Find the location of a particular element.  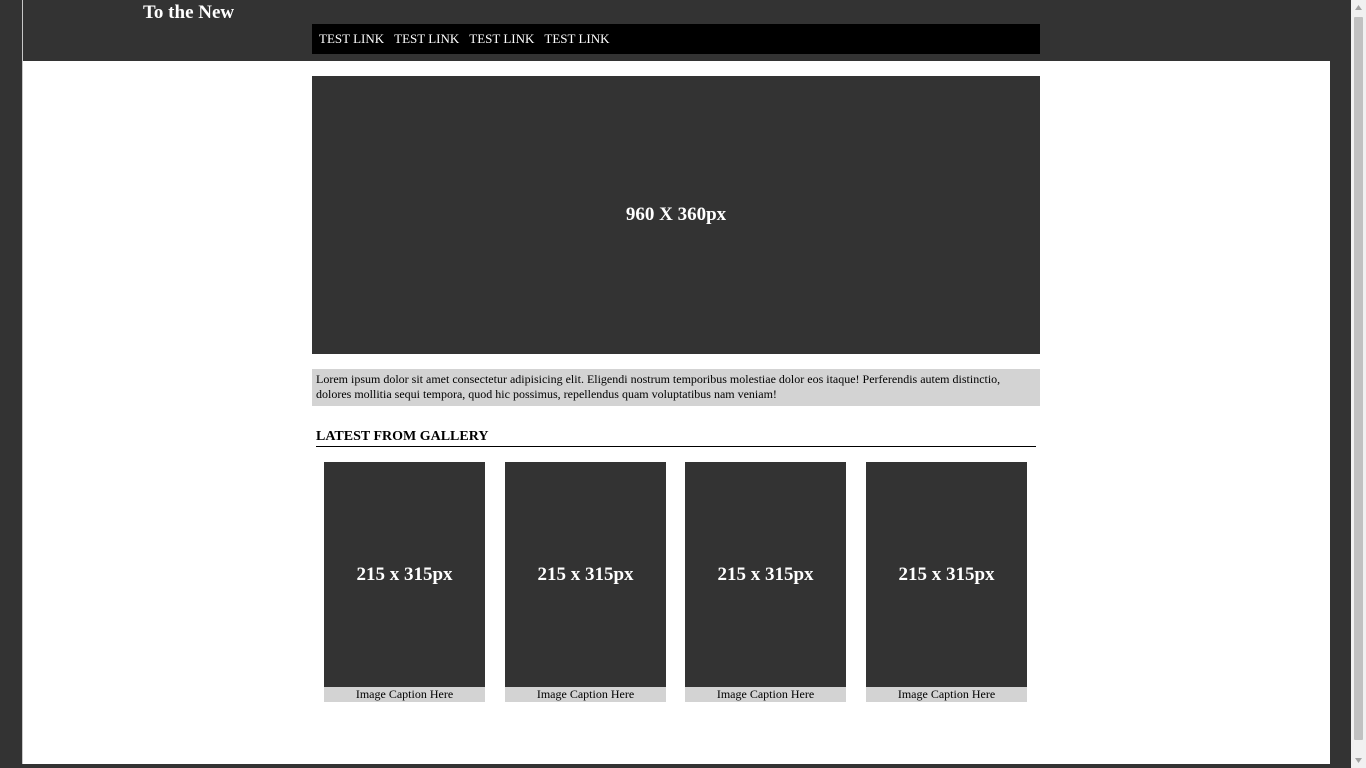

gallery-heading: LATEST FROM GALLERY is located at coordinates (676, 438).